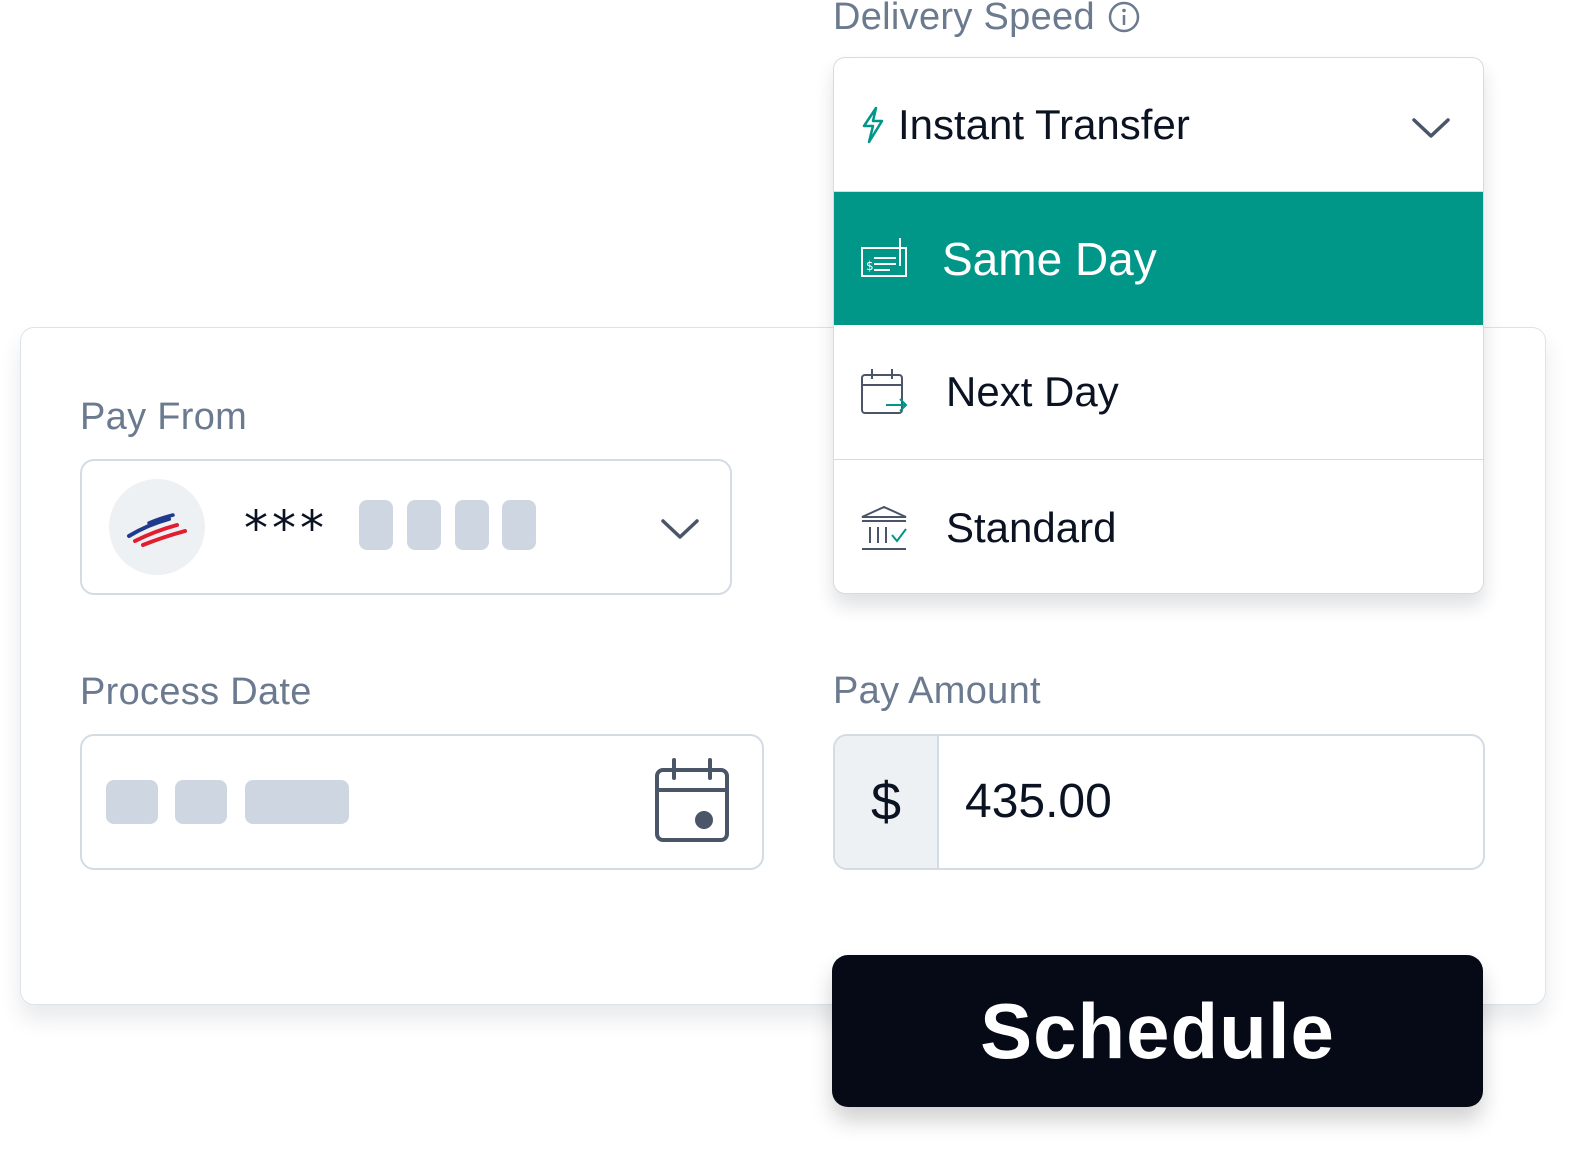 Image resolution: width=1593 pixels, height=1166 pixels. I want to click on date-day-mask, so click(201, 802).